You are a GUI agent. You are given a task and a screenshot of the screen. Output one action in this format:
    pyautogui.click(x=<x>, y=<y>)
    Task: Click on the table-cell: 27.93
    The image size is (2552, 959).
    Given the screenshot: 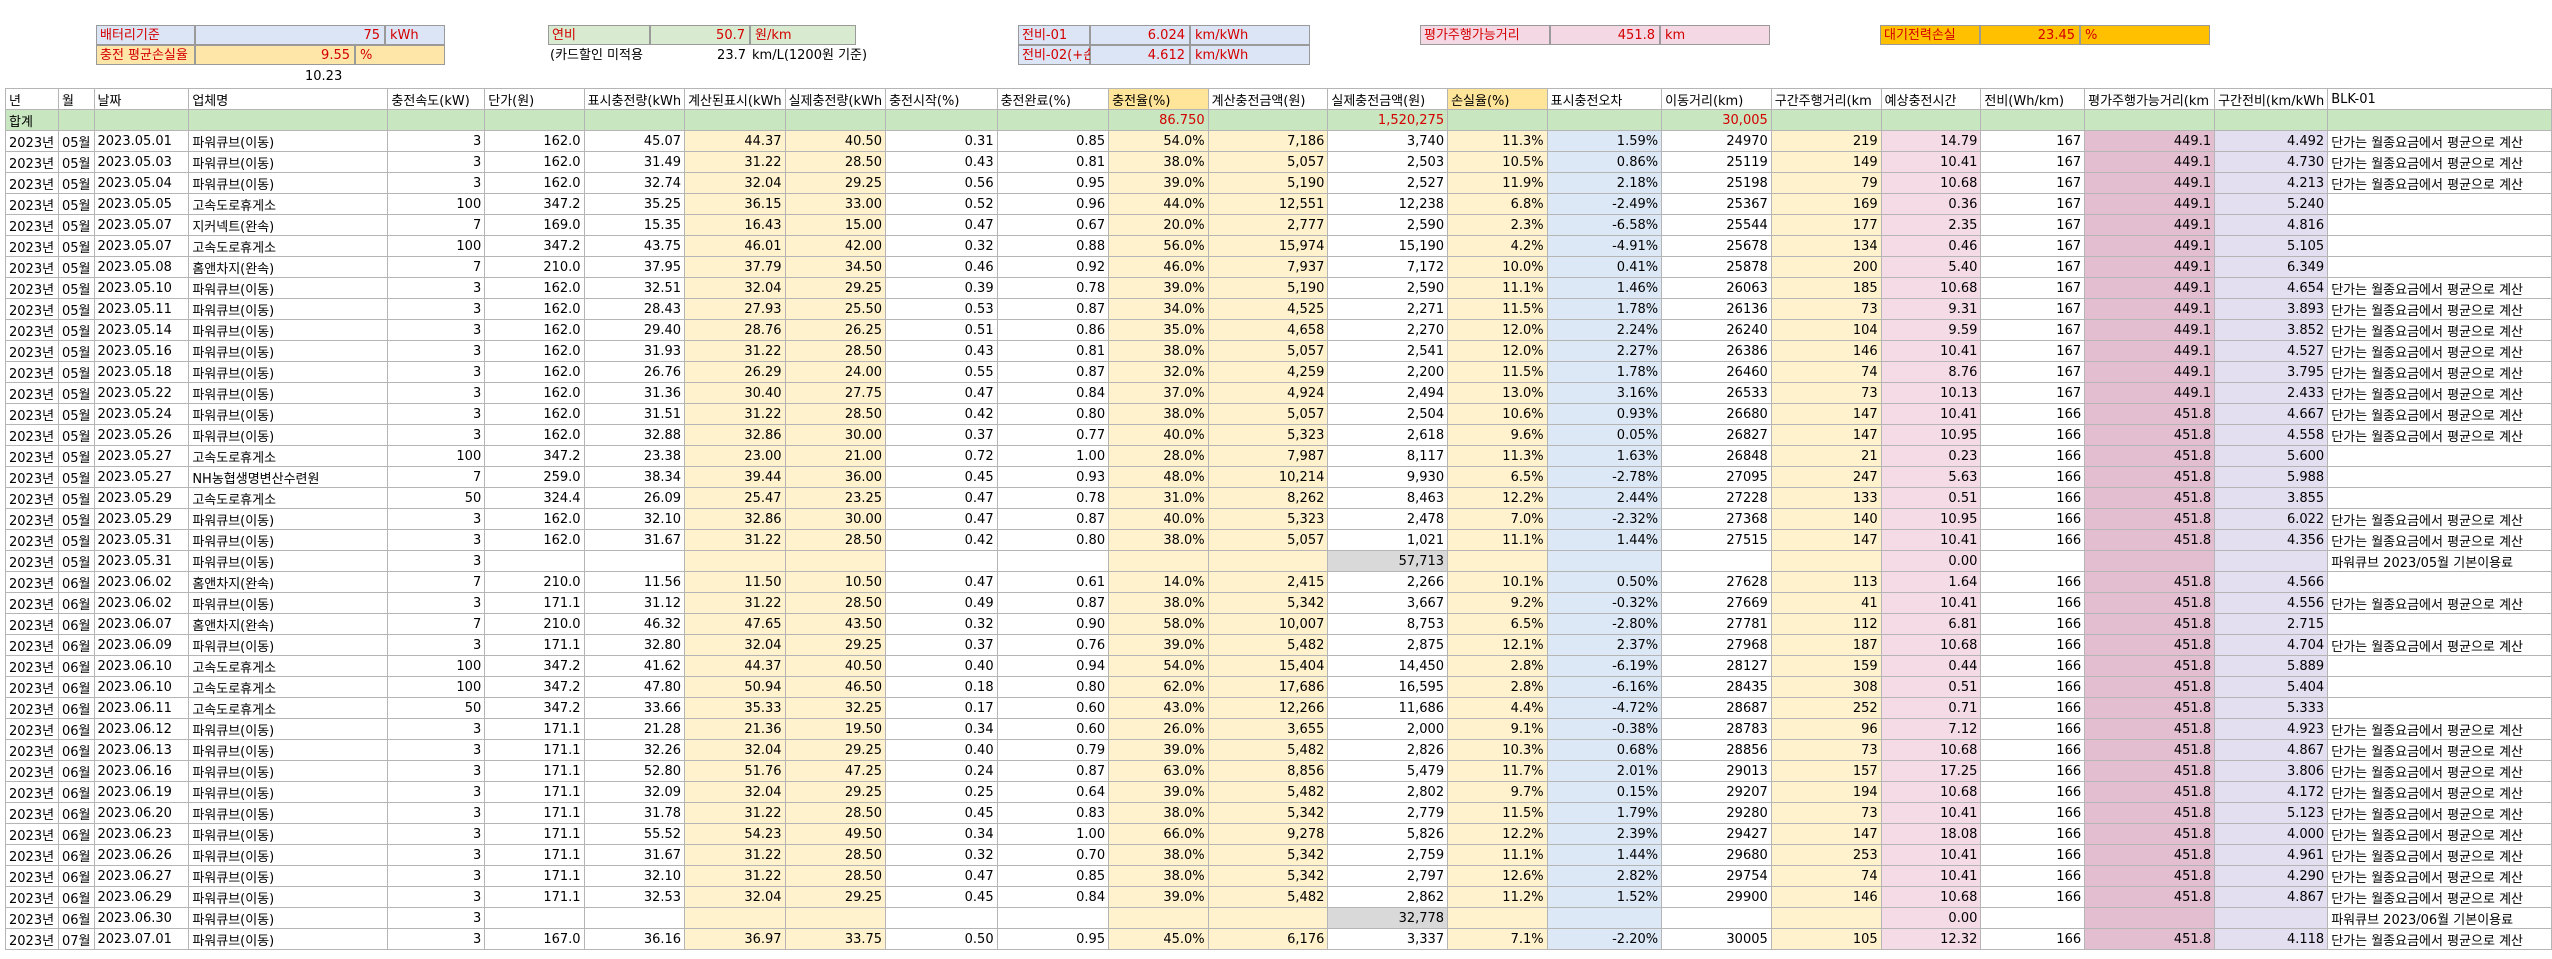 What is the action you would take?
    pyautogui.click(x=735, y=309)
    